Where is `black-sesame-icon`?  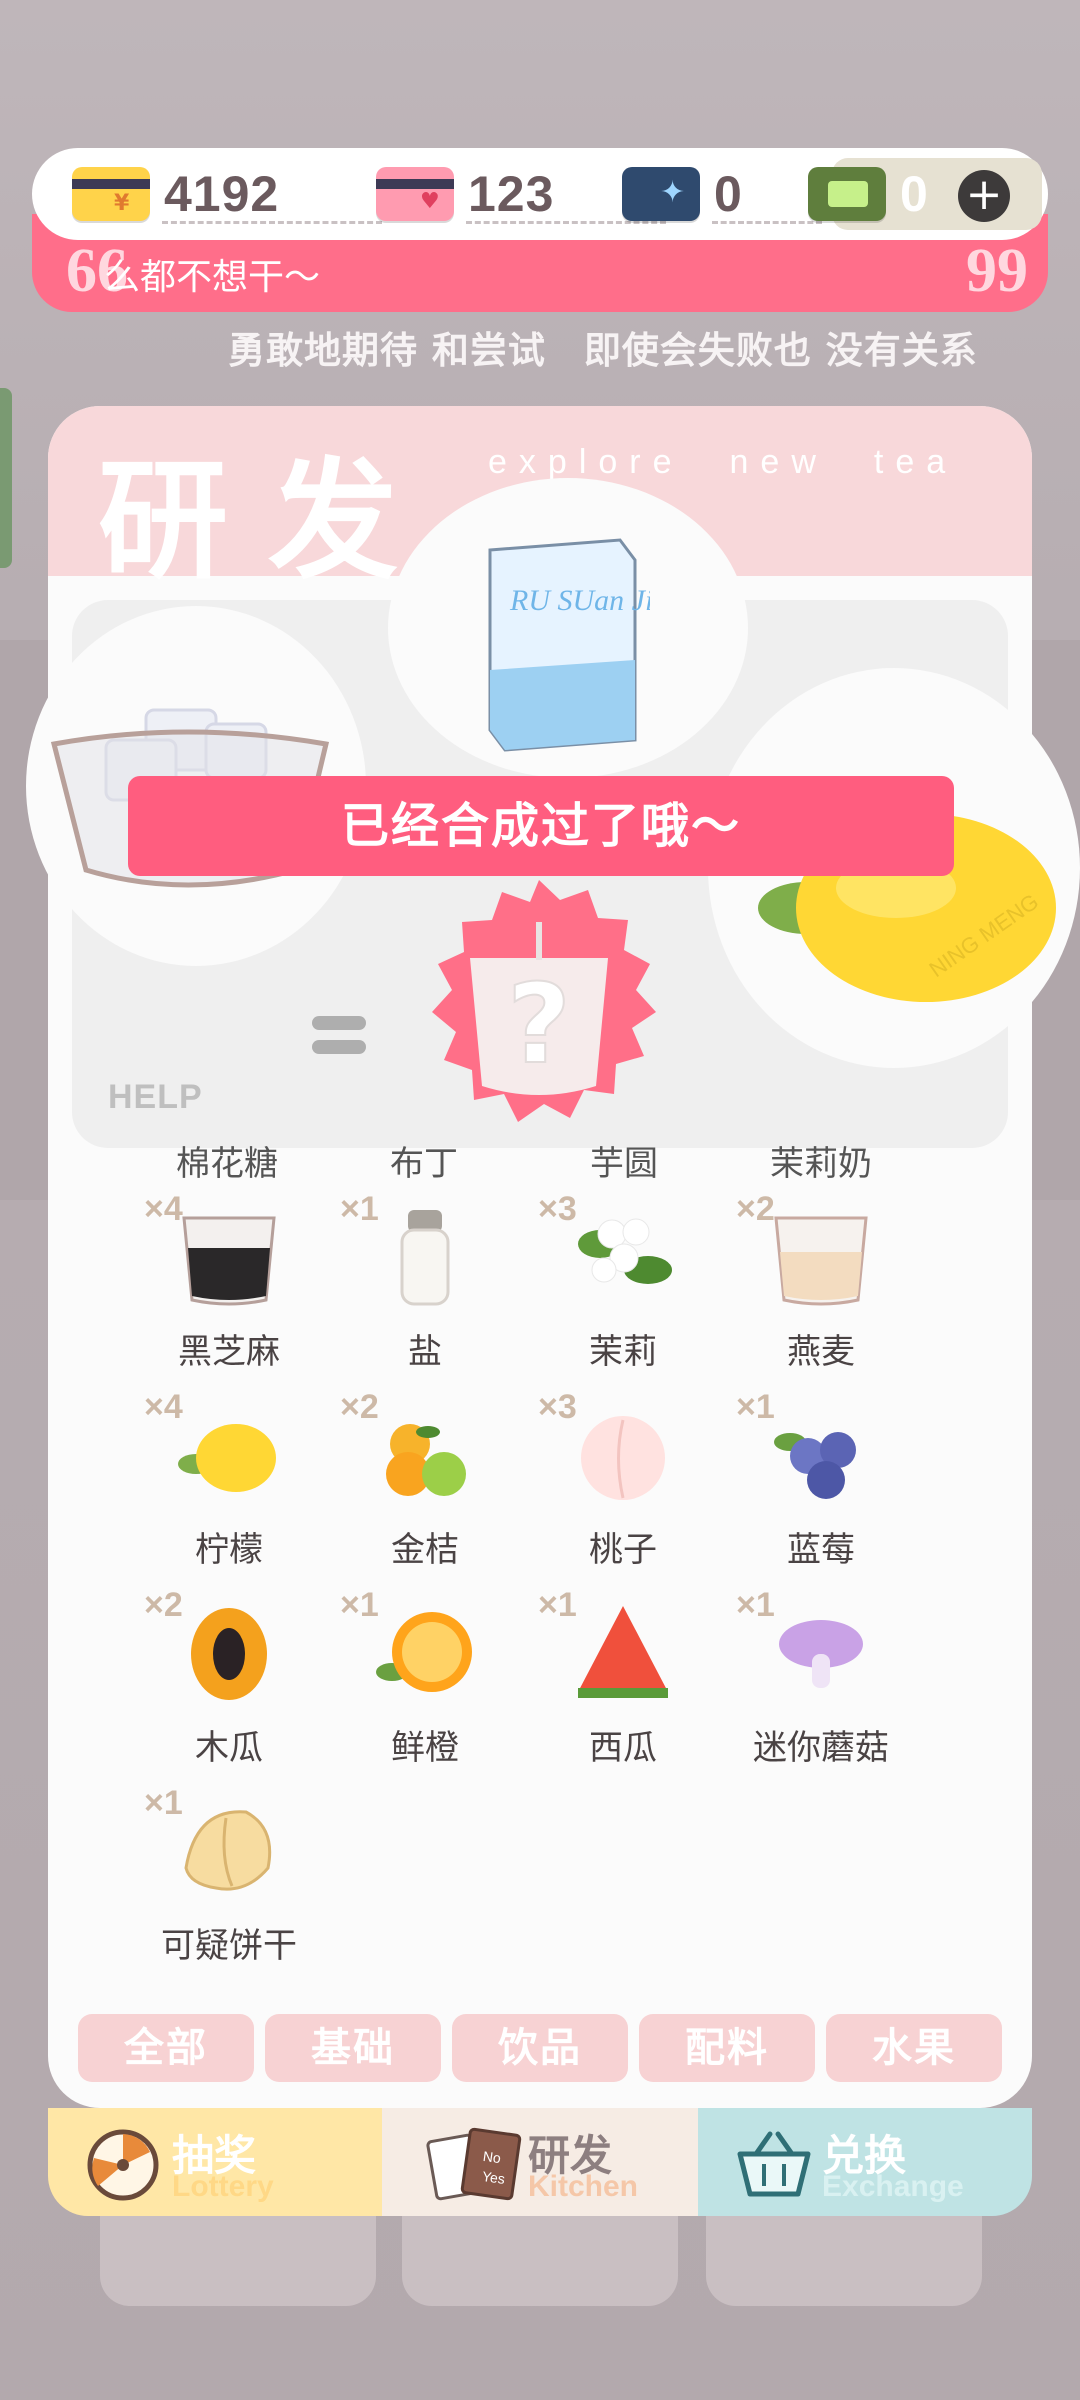 black-sesame-icon is located at coordinates (229, 1261).